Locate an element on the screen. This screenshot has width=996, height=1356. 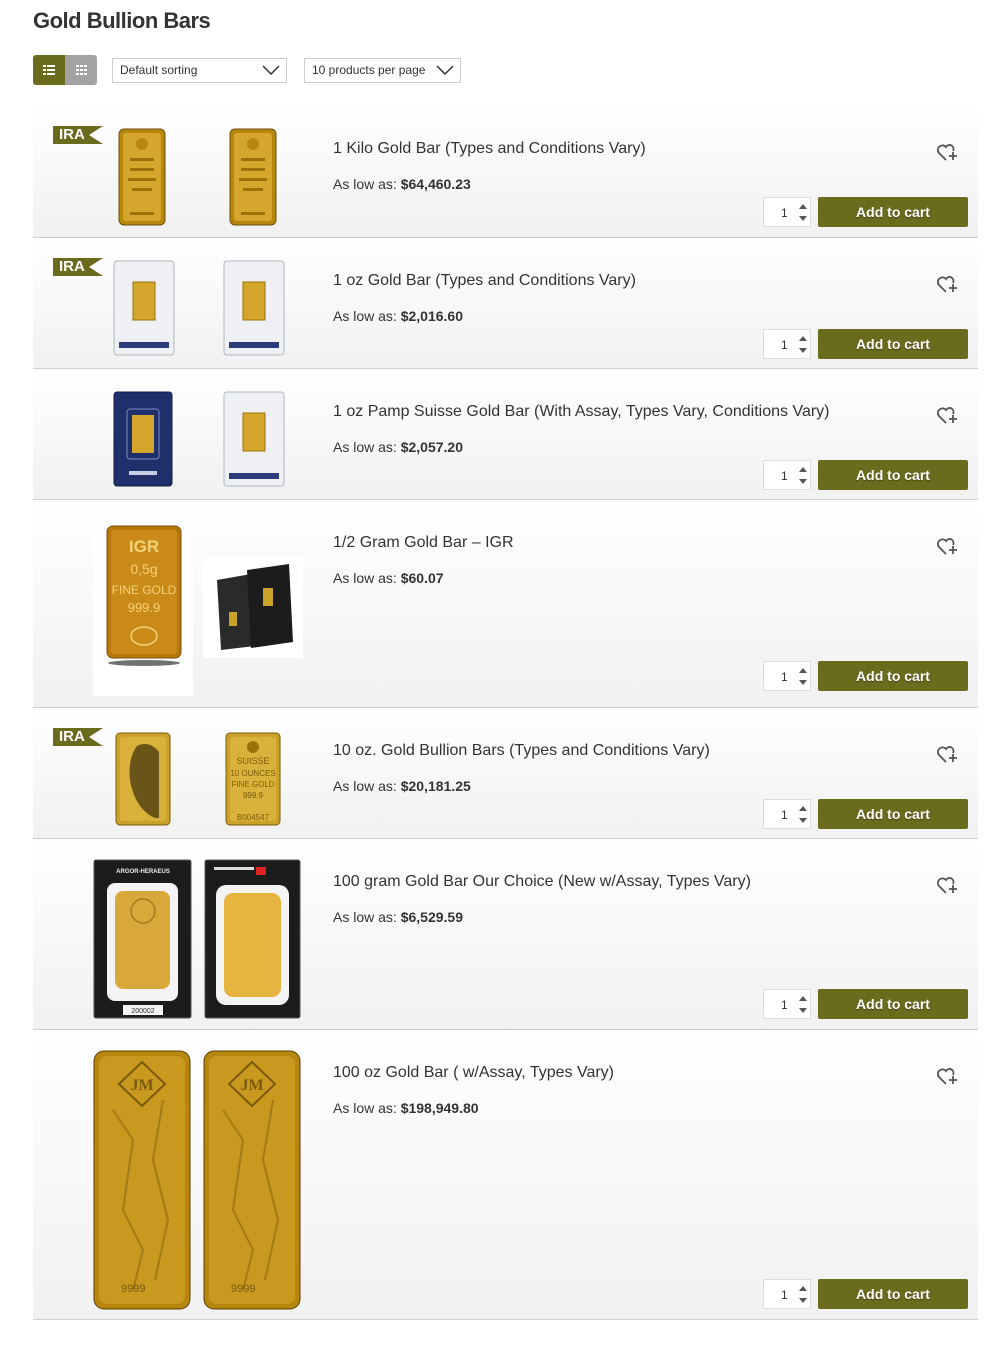
per-page-select: 10 products per page is located at coordinates (382, 70).